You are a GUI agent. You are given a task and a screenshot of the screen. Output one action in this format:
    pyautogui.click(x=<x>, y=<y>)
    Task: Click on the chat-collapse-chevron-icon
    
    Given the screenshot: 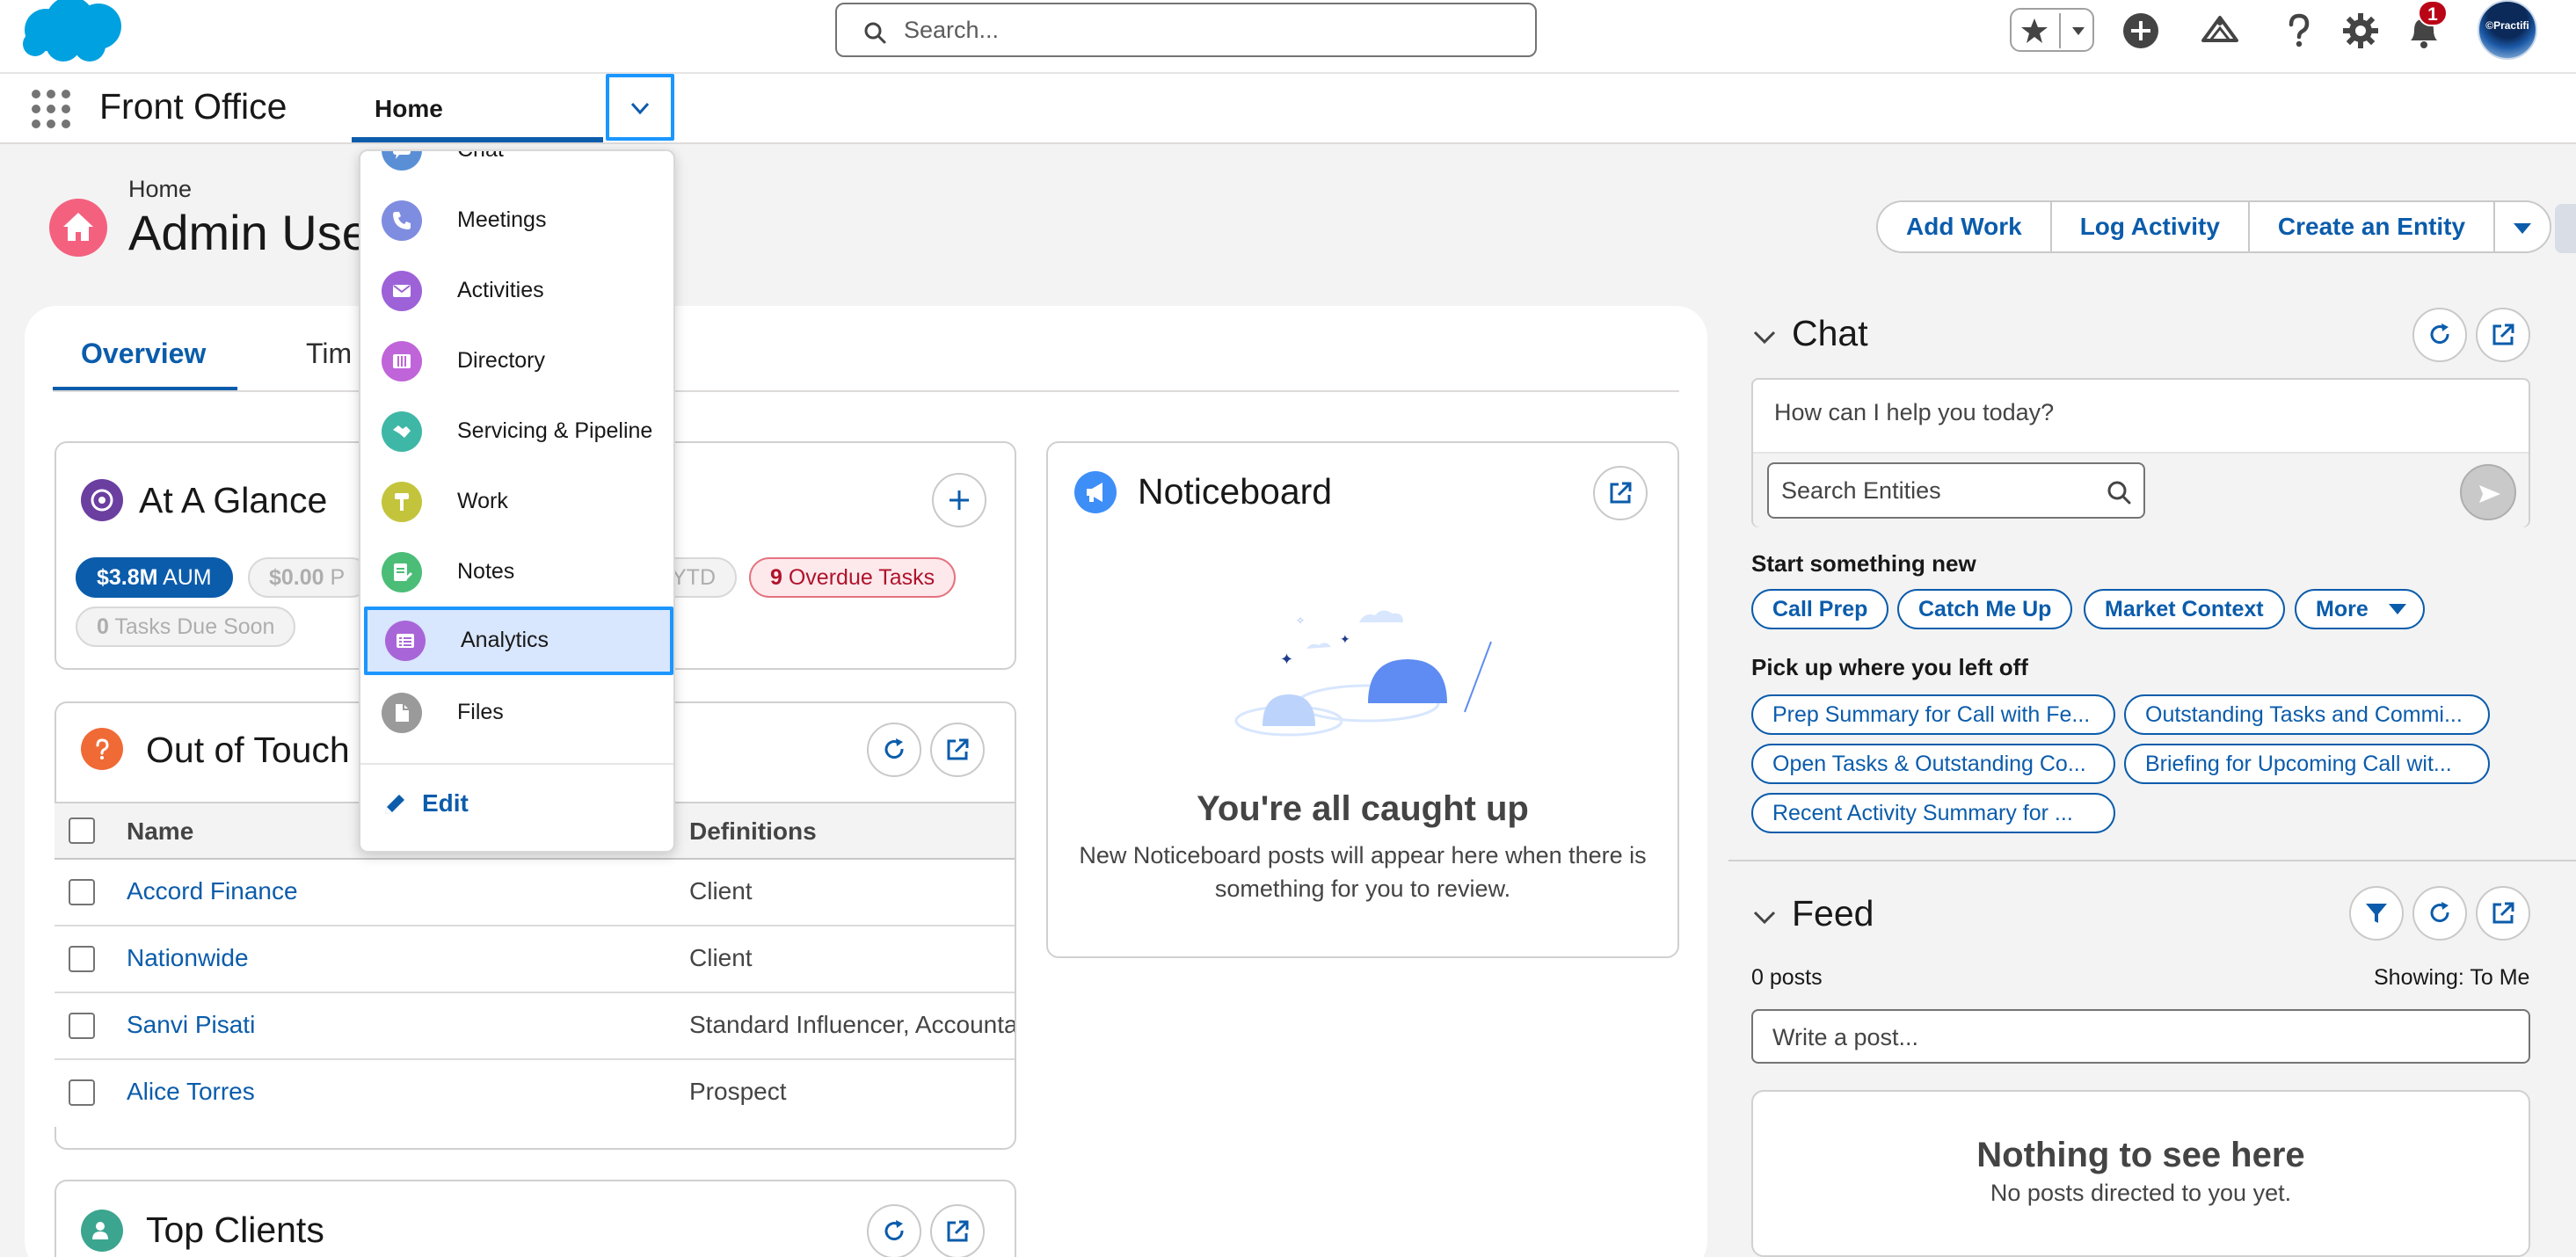 What is the action you would take?
    pyautogui.click(x=1764, y=336)
    